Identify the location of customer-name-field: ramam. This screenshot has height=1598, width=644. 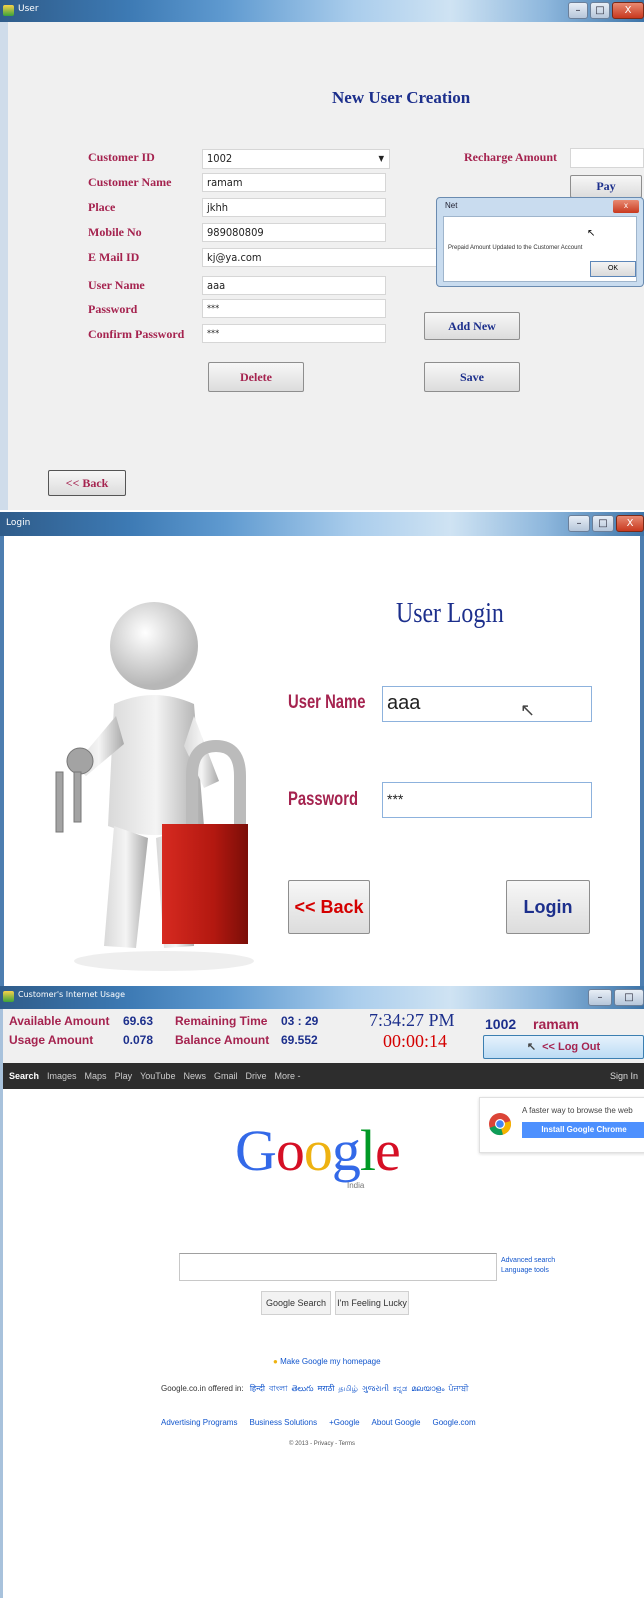
(294, 182).